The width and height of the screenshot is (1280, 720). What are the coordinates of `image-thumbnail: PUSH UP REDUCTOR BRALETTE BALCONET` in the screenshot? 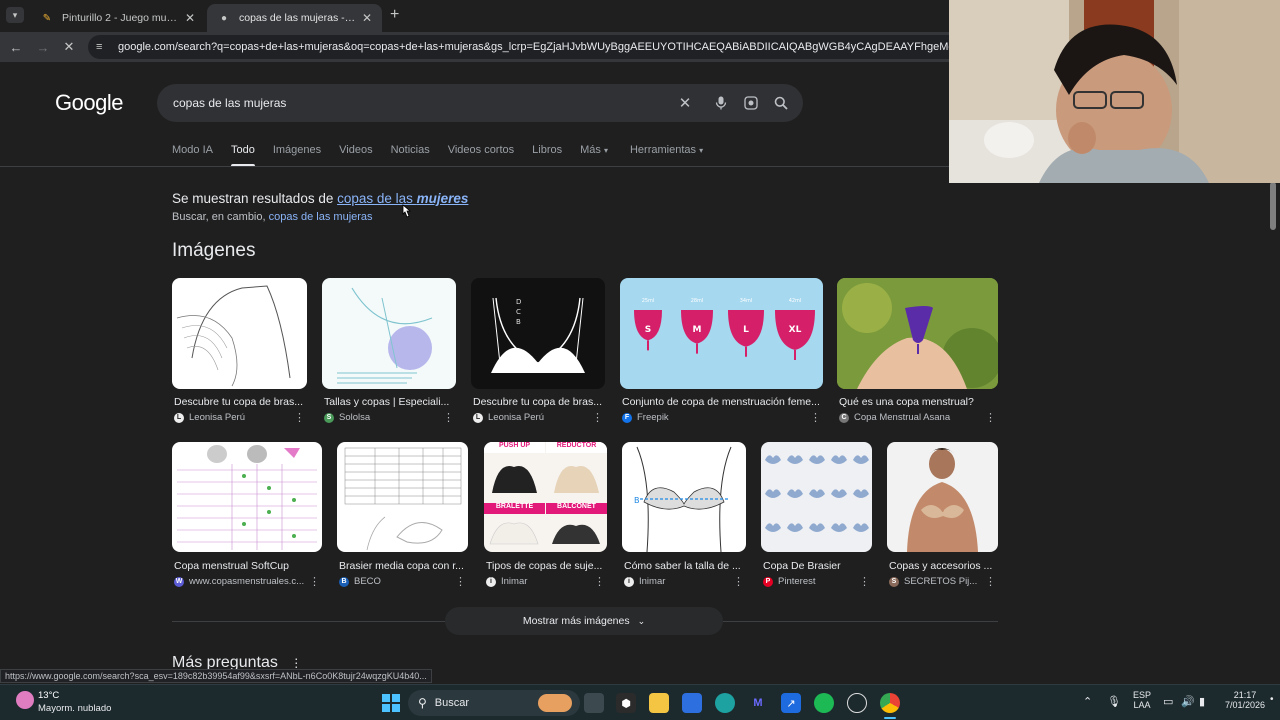 It's located at (545, 497).